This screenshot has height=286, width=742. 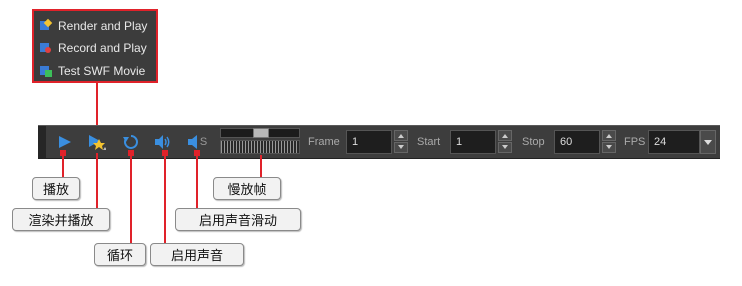 I want to click on menu-item-label: Render and Play, so click(x=103, y=26).